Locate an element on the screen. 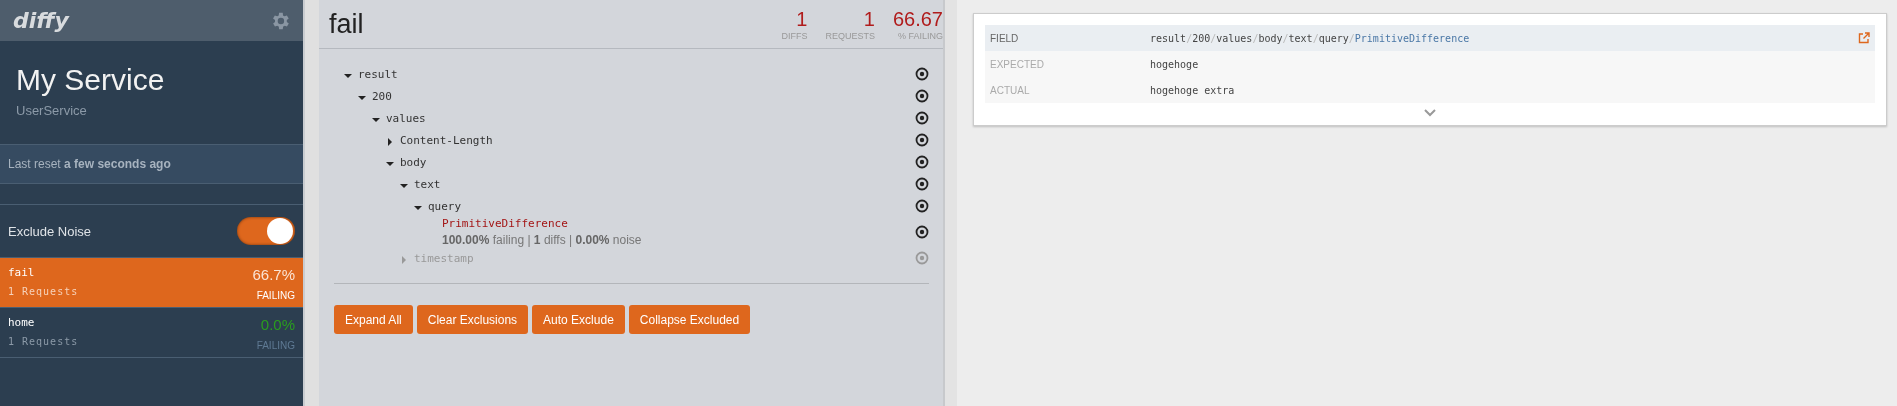 This screenshot has height=406, width=1897. tree-node-label: values is located at coordinates (406, 118).